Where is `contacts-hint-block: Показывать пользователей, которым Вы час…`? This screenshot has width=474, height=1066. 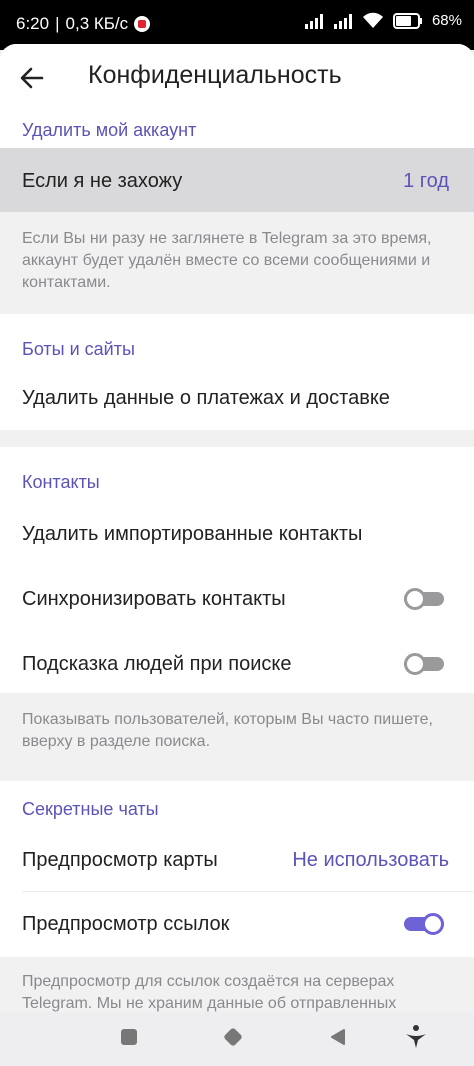
contacts-hint-block: Показывать пользователей, которым Вы час… is located at coordinates (237, 737).